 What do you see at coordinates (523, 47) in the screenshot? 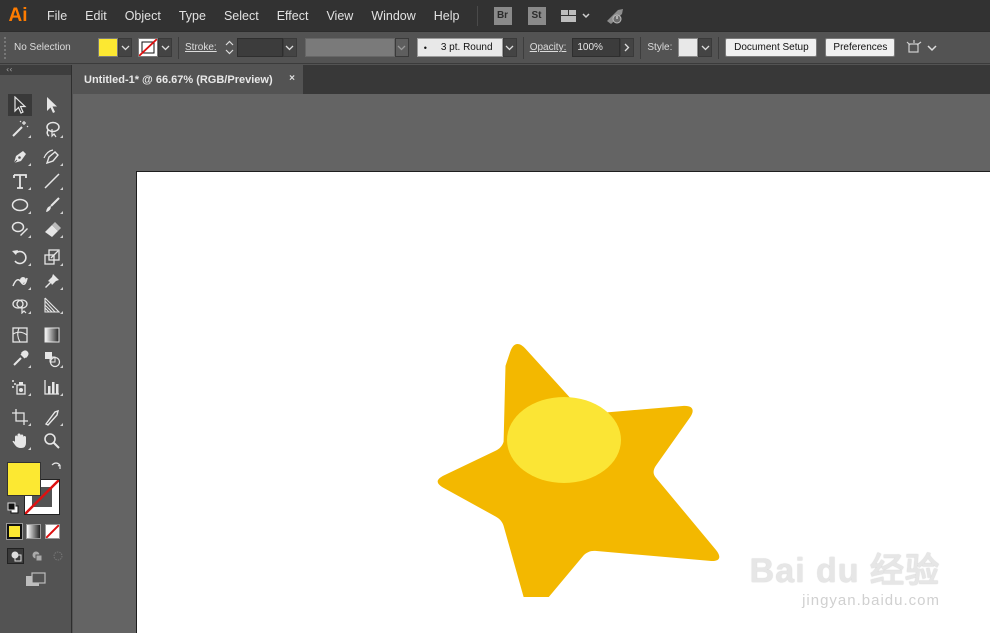
I see `separator` at bounding box center [523, 47].